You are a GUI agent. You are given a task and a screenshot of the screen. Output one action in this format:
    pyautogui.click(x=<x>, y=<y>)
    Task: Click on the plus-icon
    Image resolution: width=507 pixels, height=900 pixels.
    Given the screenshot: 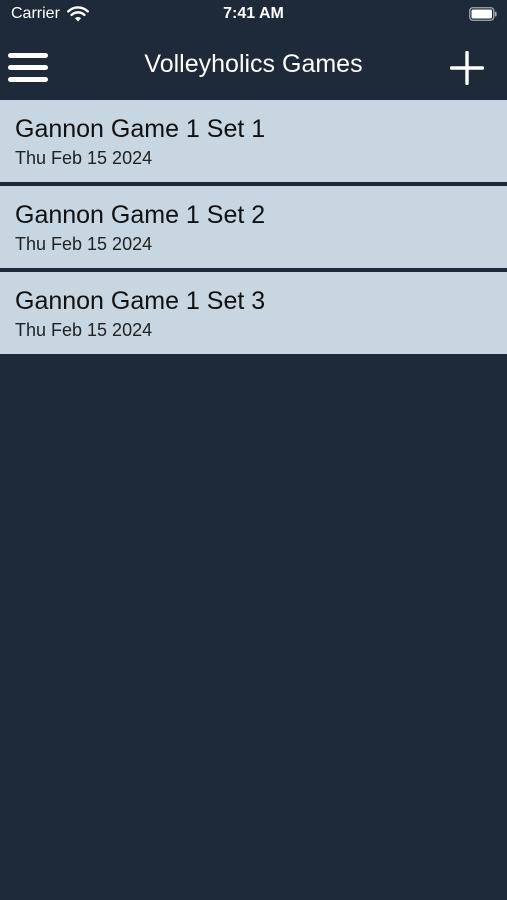 What is the action you would take?
    pyautogui.click(x=467, y=68)
    